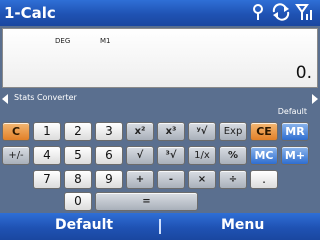 This screenshot has height=240, width=320. Describe the element at coordinates (171, 179) in the screenshot. I see `subtract-button: -` at that location.